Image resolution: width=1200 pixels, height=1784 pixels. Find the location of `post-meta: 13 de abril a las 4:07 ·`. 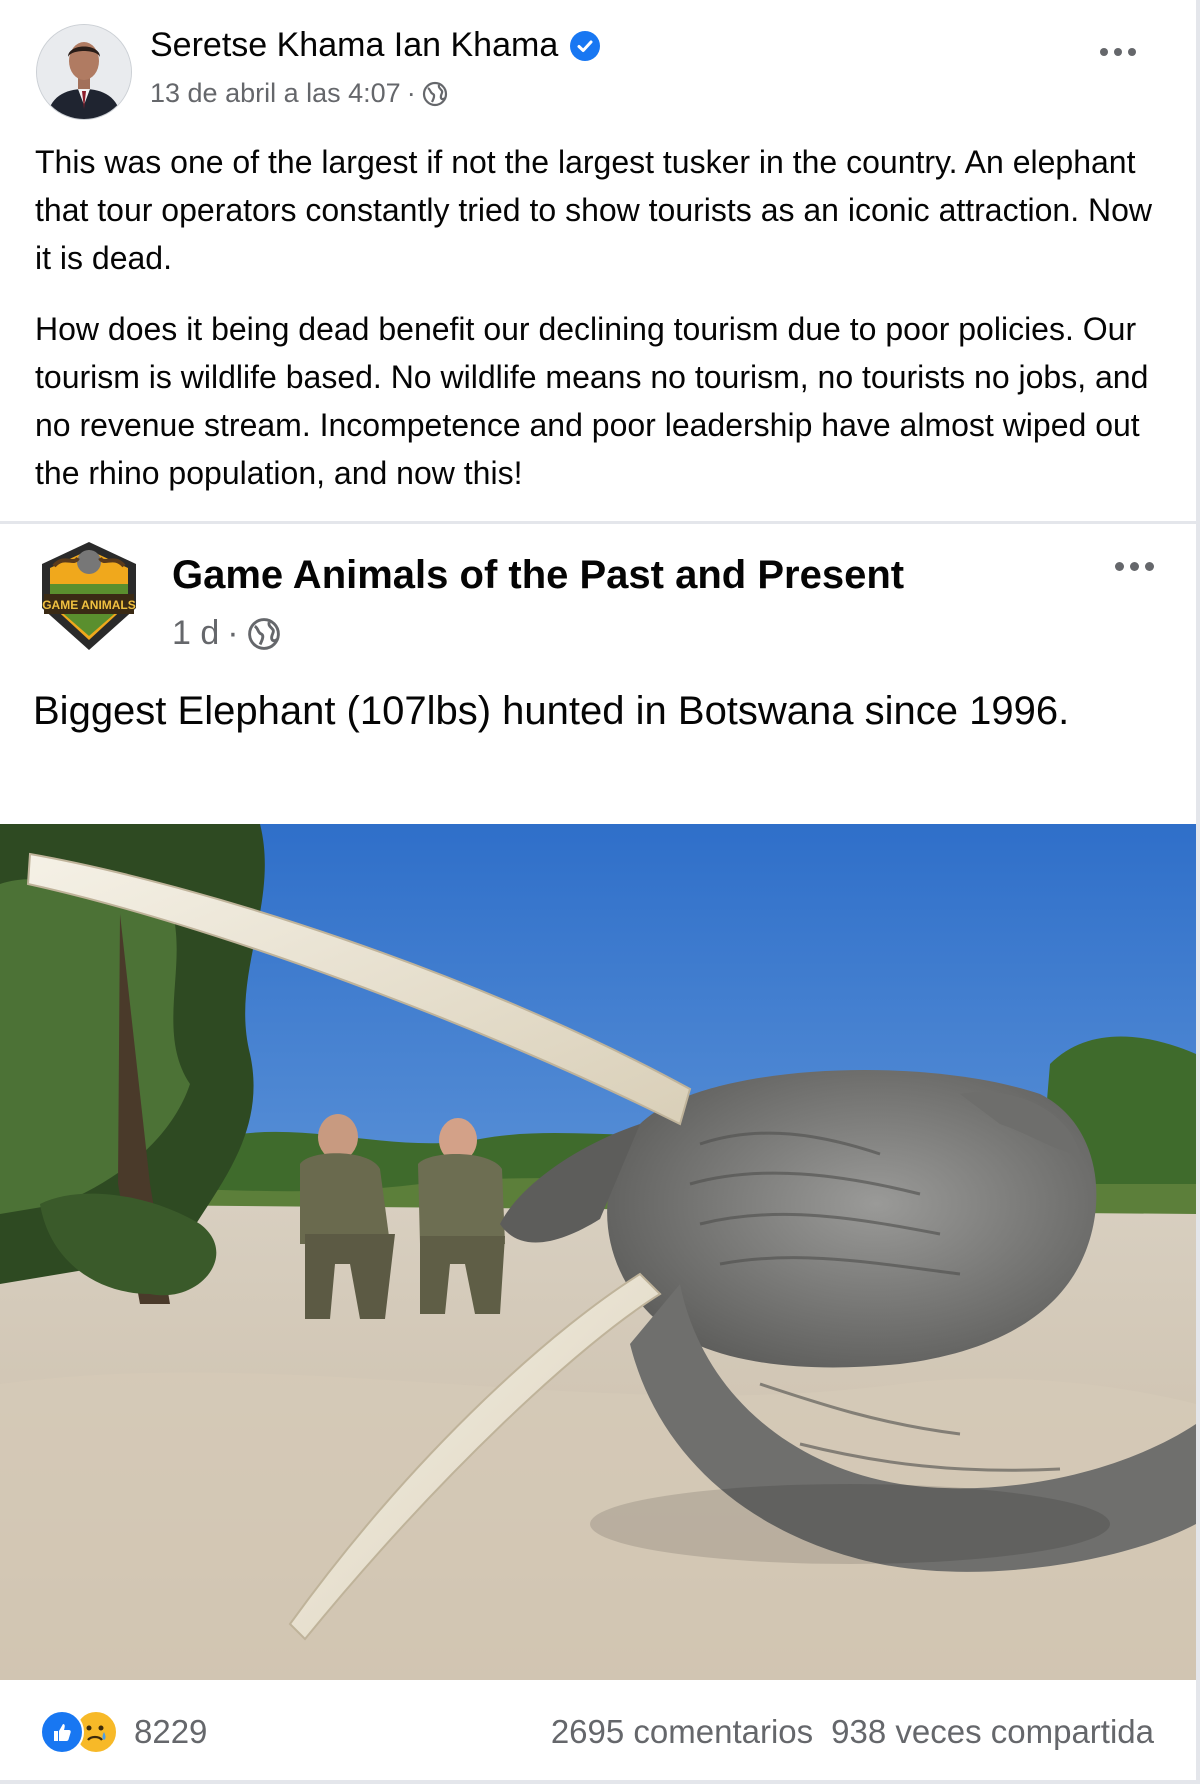

post-meta: 13 de abril a las 4:07 · is located at coordinates (299, 93).